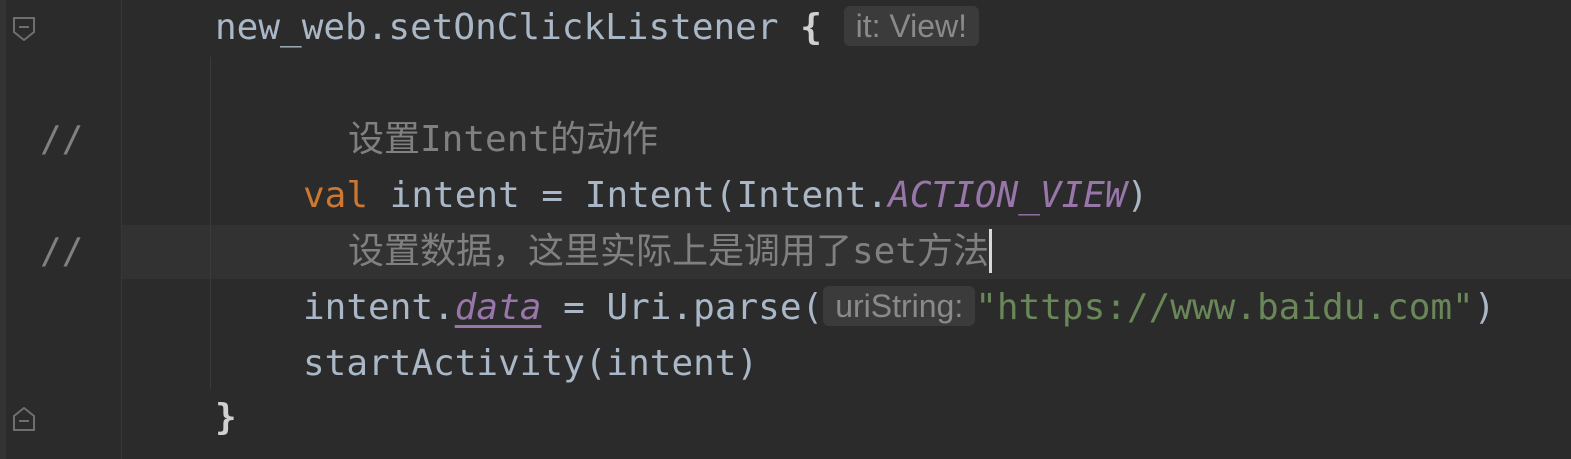 Image resolution: width=1571 pixels, height=459 pixels. I want to click on url-string: "https://www.baidu.com", so click(1224, 307).